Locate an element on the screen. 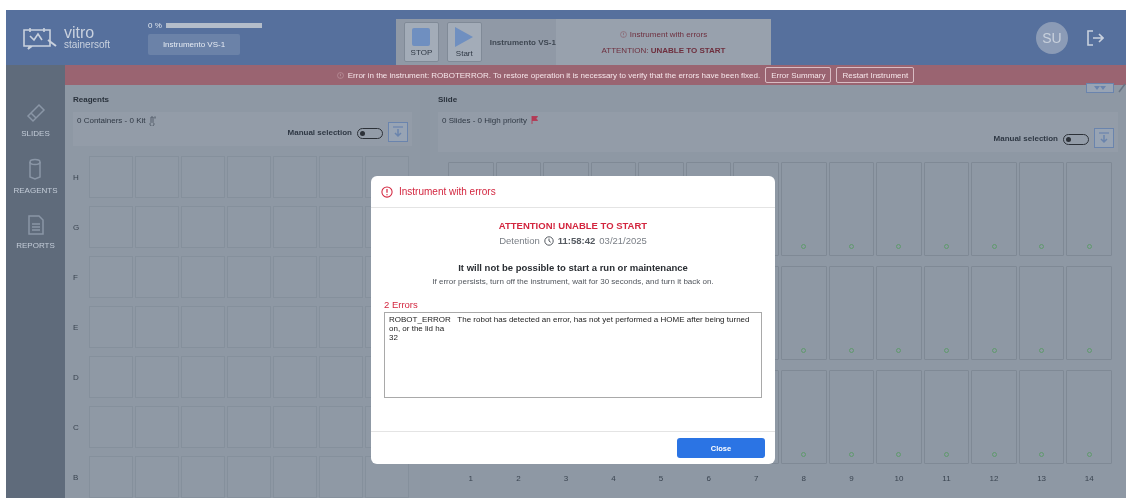 The width and height of the screenshot is (1126, 498). row-label: B is located at coordinates (76, 477).